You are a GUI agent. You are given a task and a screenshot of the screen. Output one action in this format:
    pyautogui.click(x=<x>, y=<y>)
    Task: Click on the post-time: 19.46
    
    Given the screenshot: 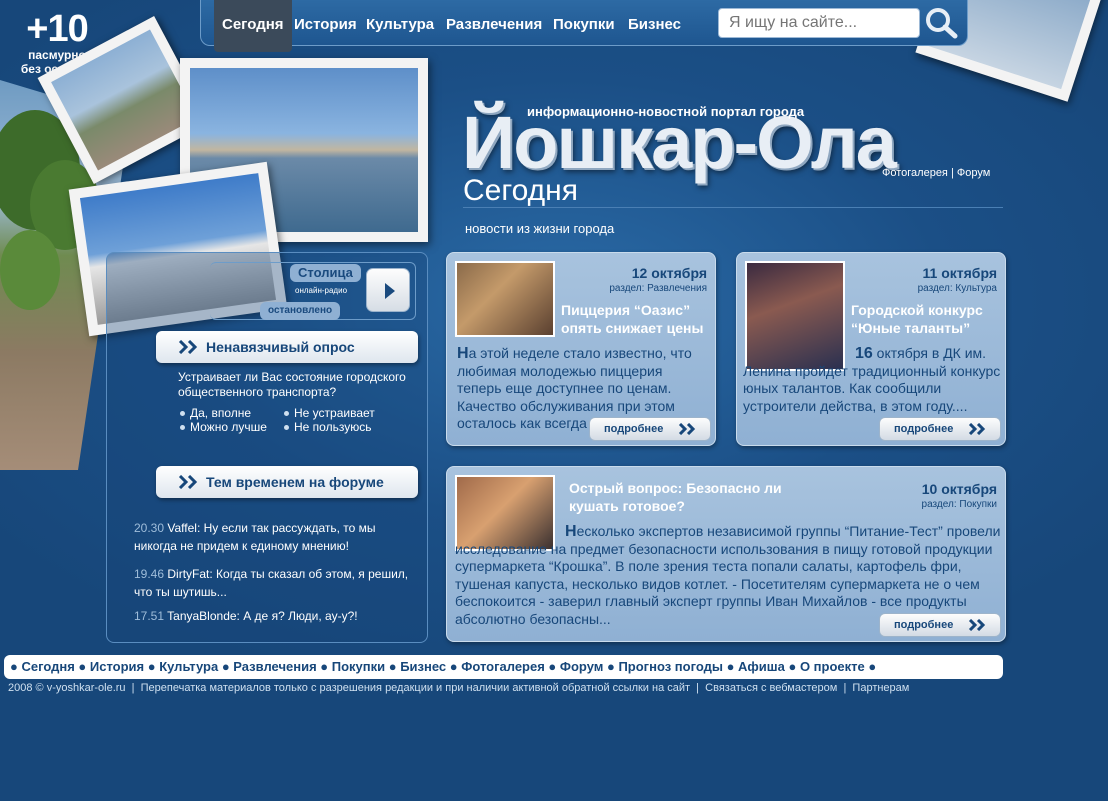 What is the action you would take?
    pyautogui.click(x=149, y=574)
    